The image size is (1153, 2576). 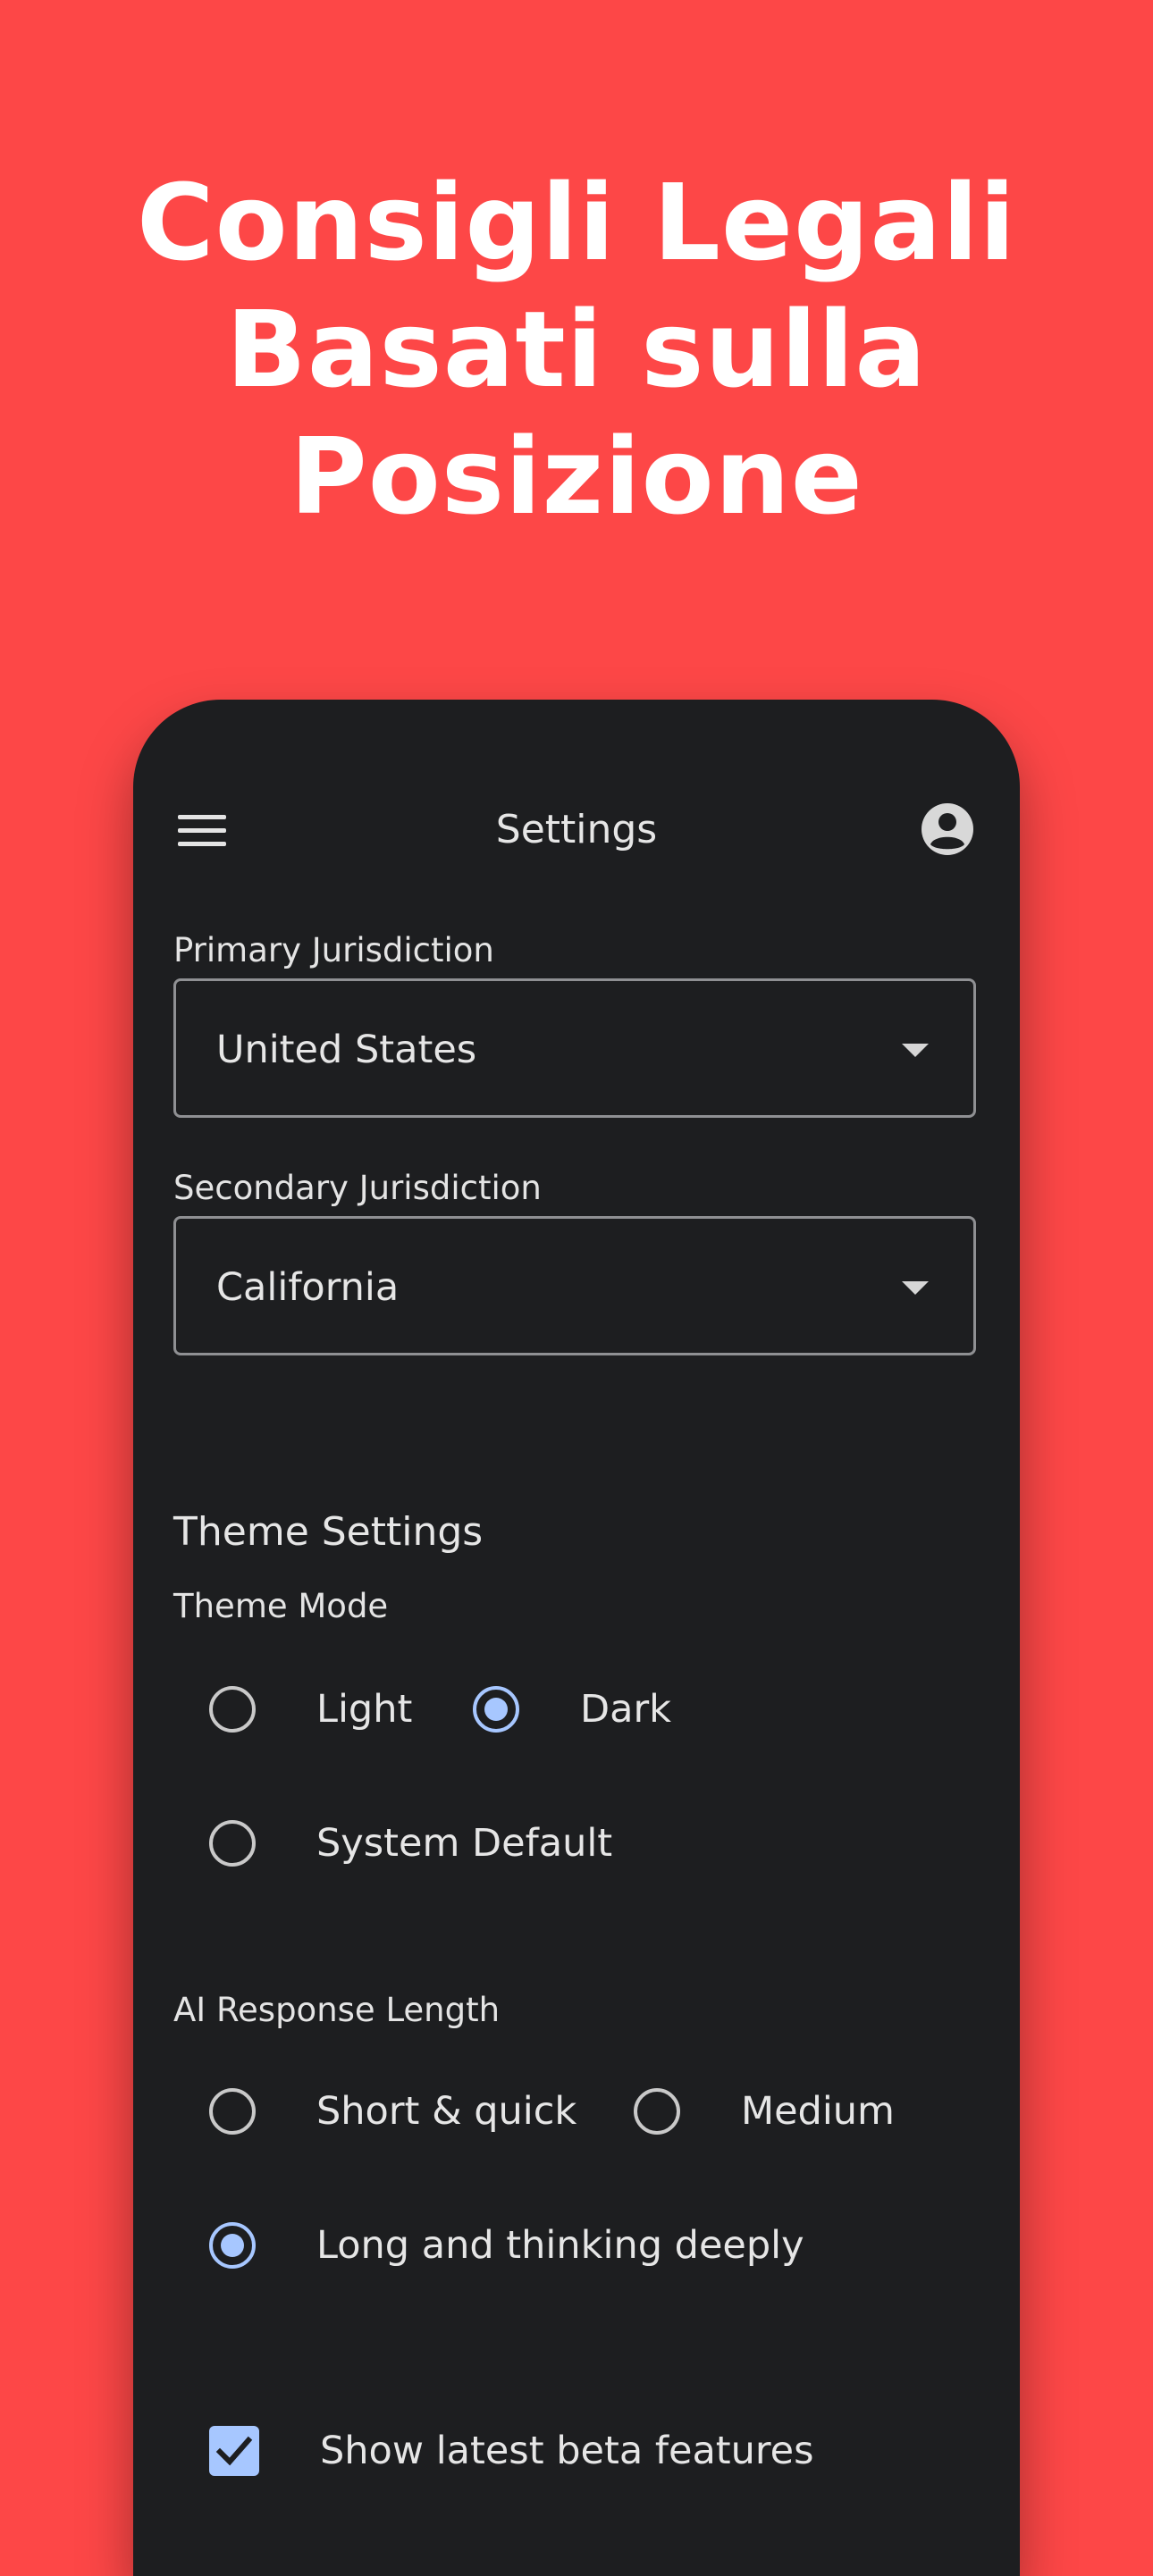 What do you see at coordinates (346, 1050) in the screenshot?
I see `primary-jurisdiction-value: United States` at bounding box center [346, 1050].